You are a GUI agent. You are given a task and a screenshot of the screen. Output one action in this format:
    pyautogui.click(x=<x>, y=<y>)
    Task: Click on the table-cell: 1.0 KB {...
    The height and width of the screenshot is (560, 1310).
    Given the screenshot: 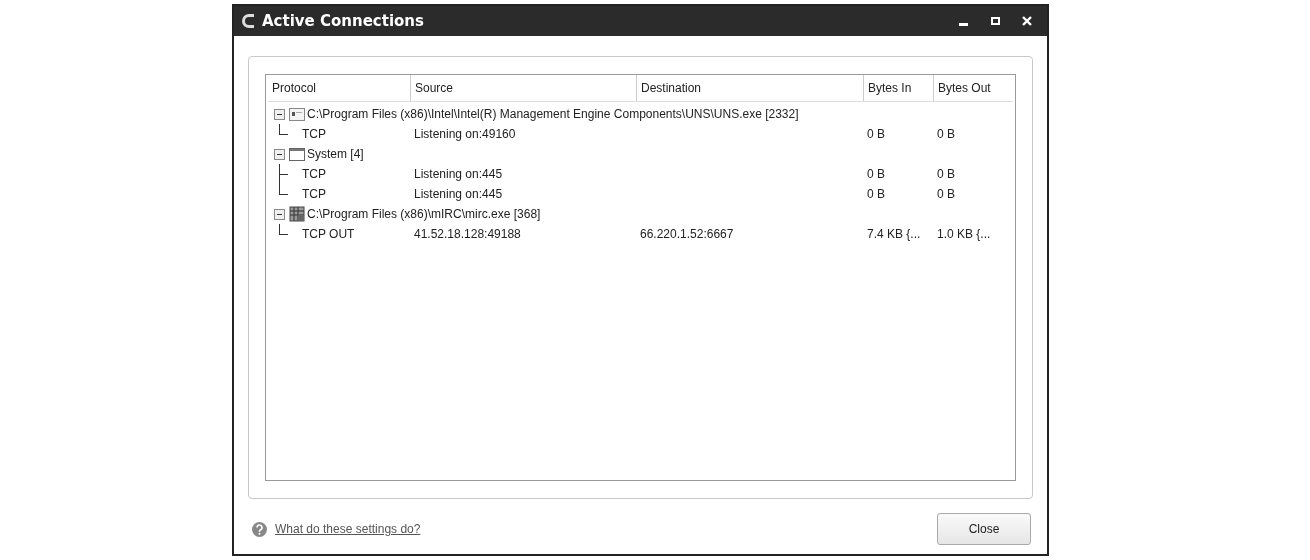 What is the action you would take?
    pyautogui.click(x=964, y=234)
    